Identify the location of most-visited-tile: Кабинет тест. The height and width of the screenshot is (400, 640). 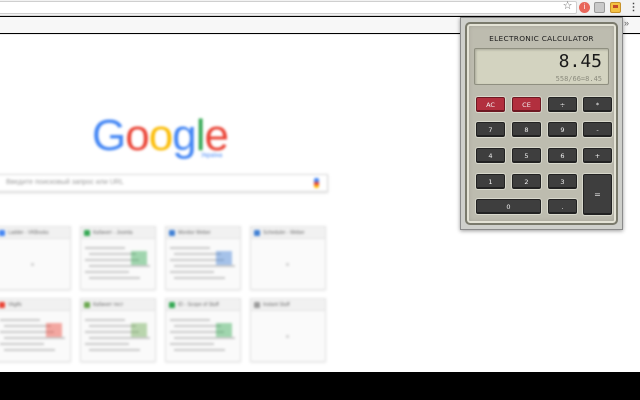
(118, 330).